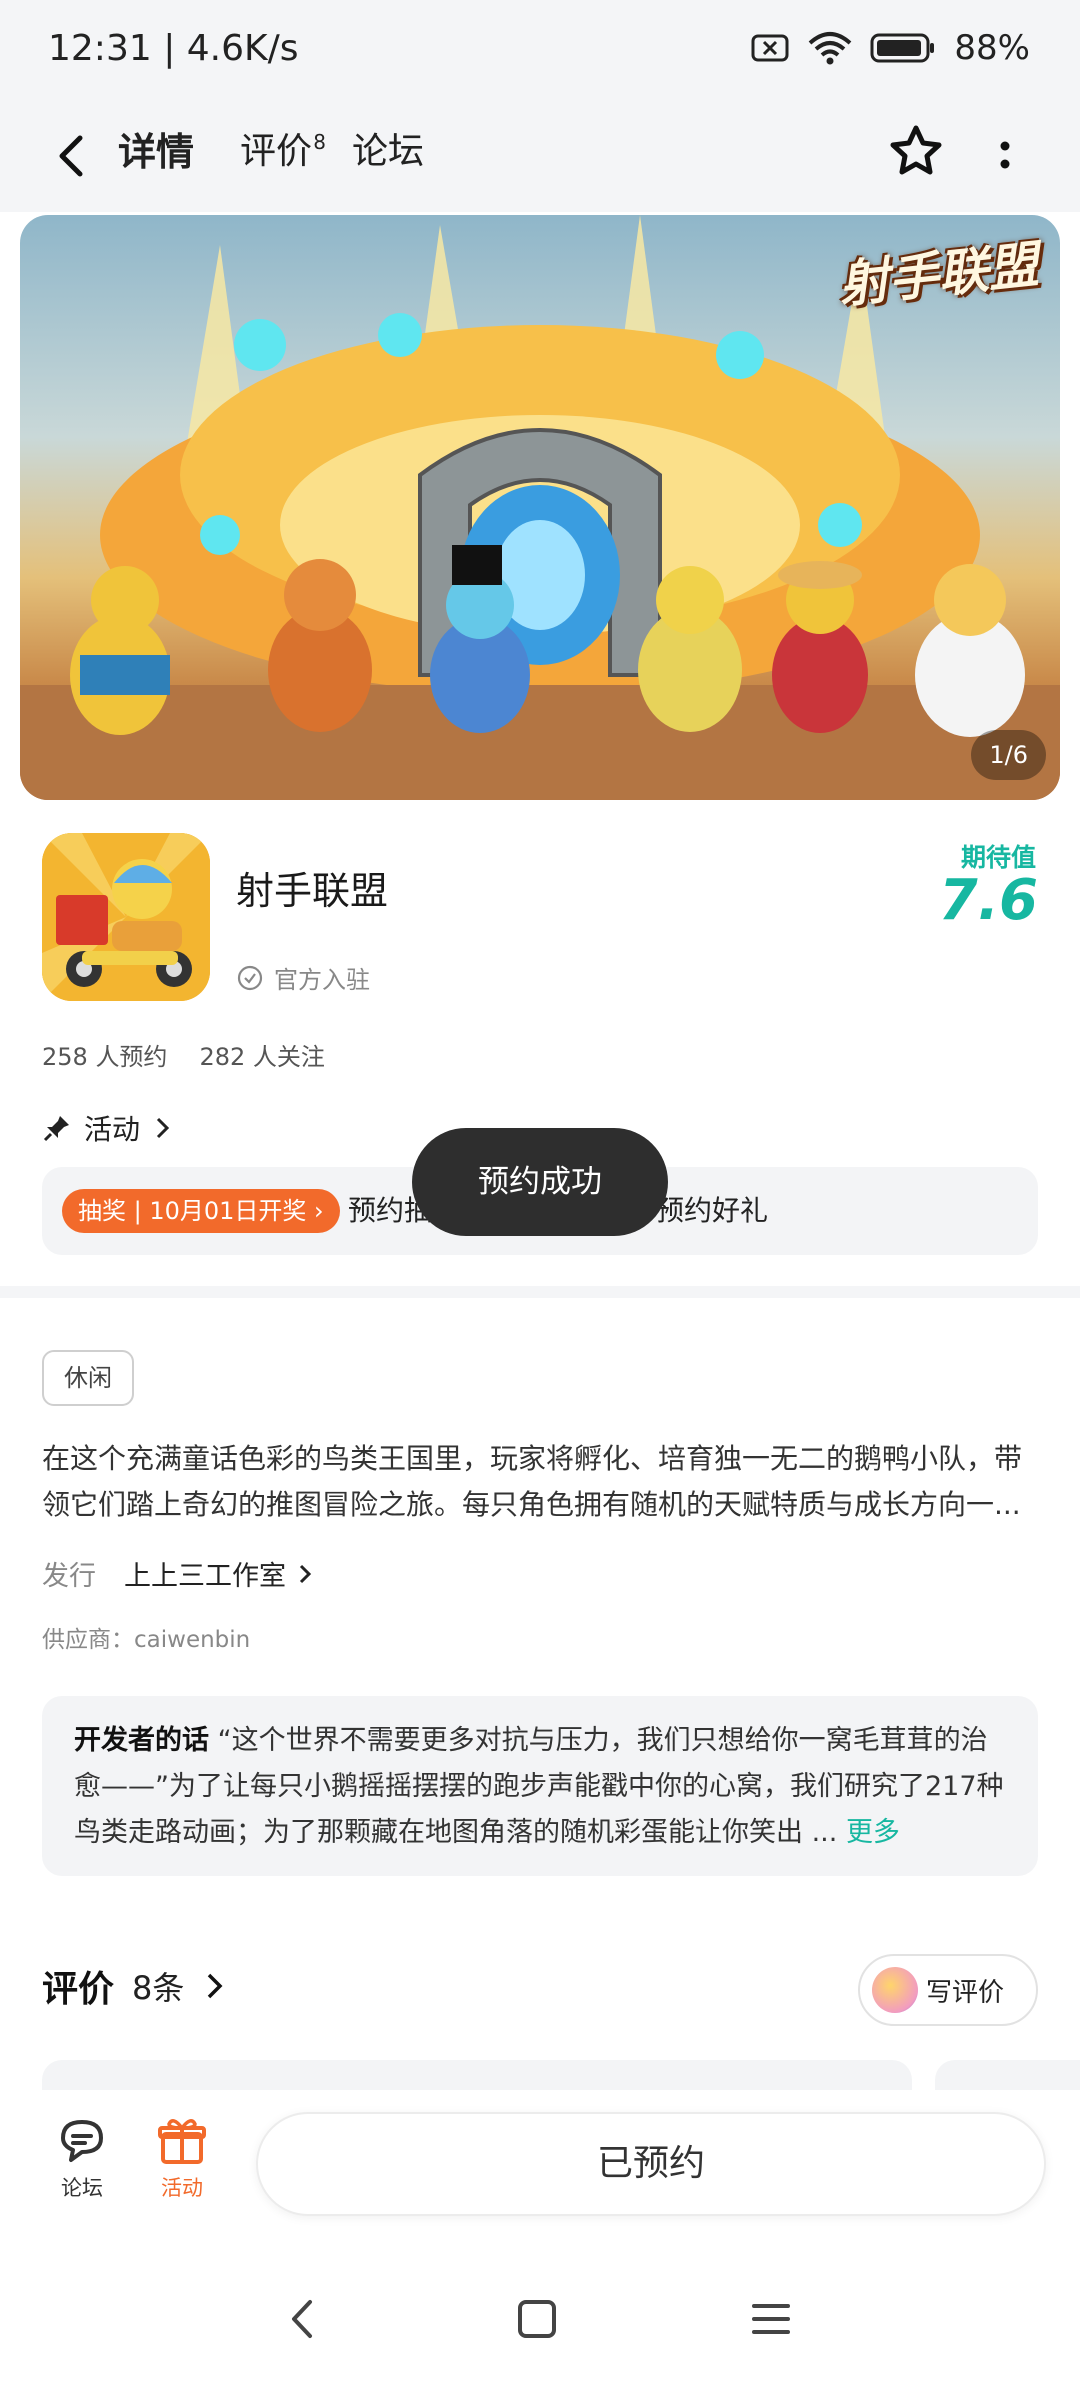 The height and width of the screenshot is (2400, 1080). I want to click on developer-note-title: 开发者的话, so click(141, 1740).